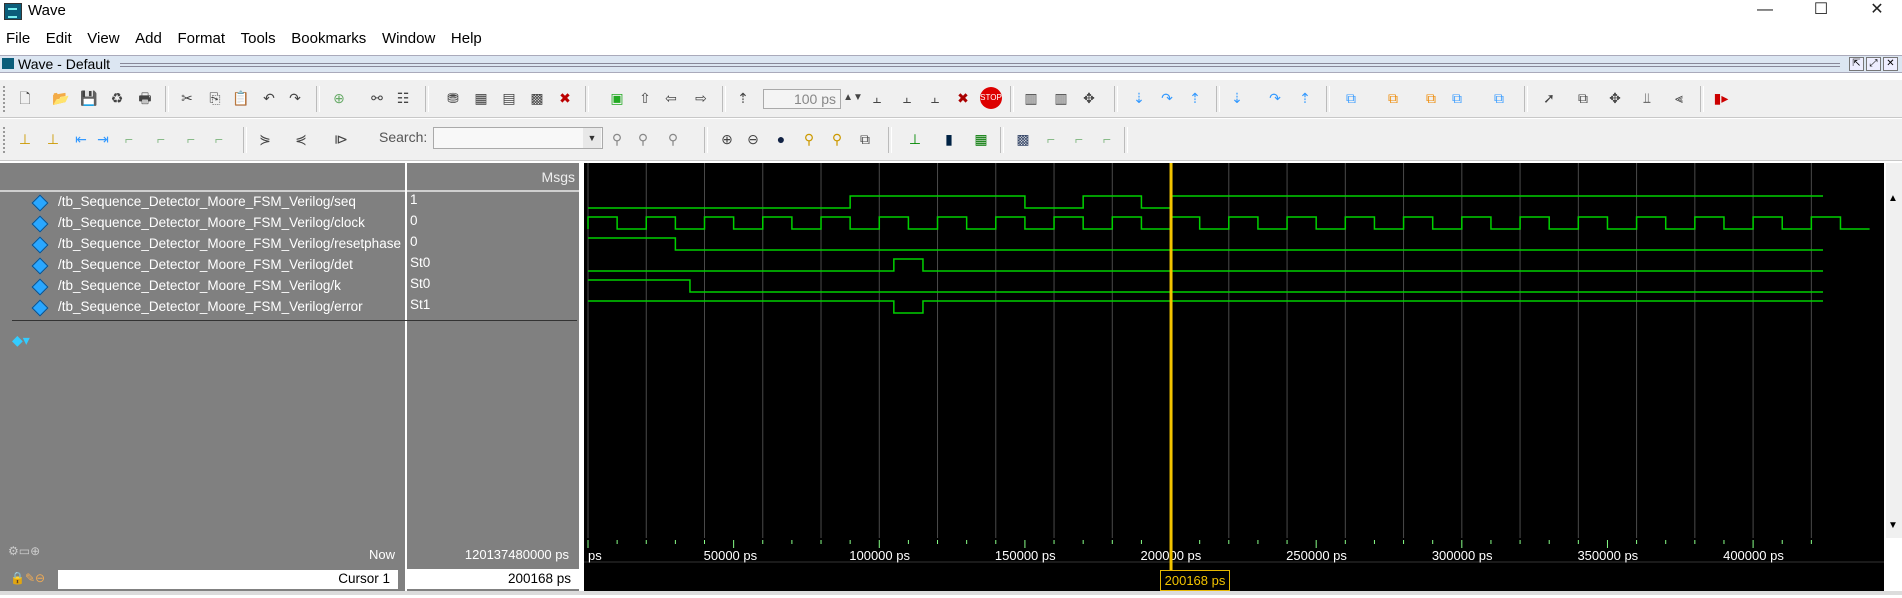  I want to click on zoom-range-icon: ⧉, so click(865, 139).